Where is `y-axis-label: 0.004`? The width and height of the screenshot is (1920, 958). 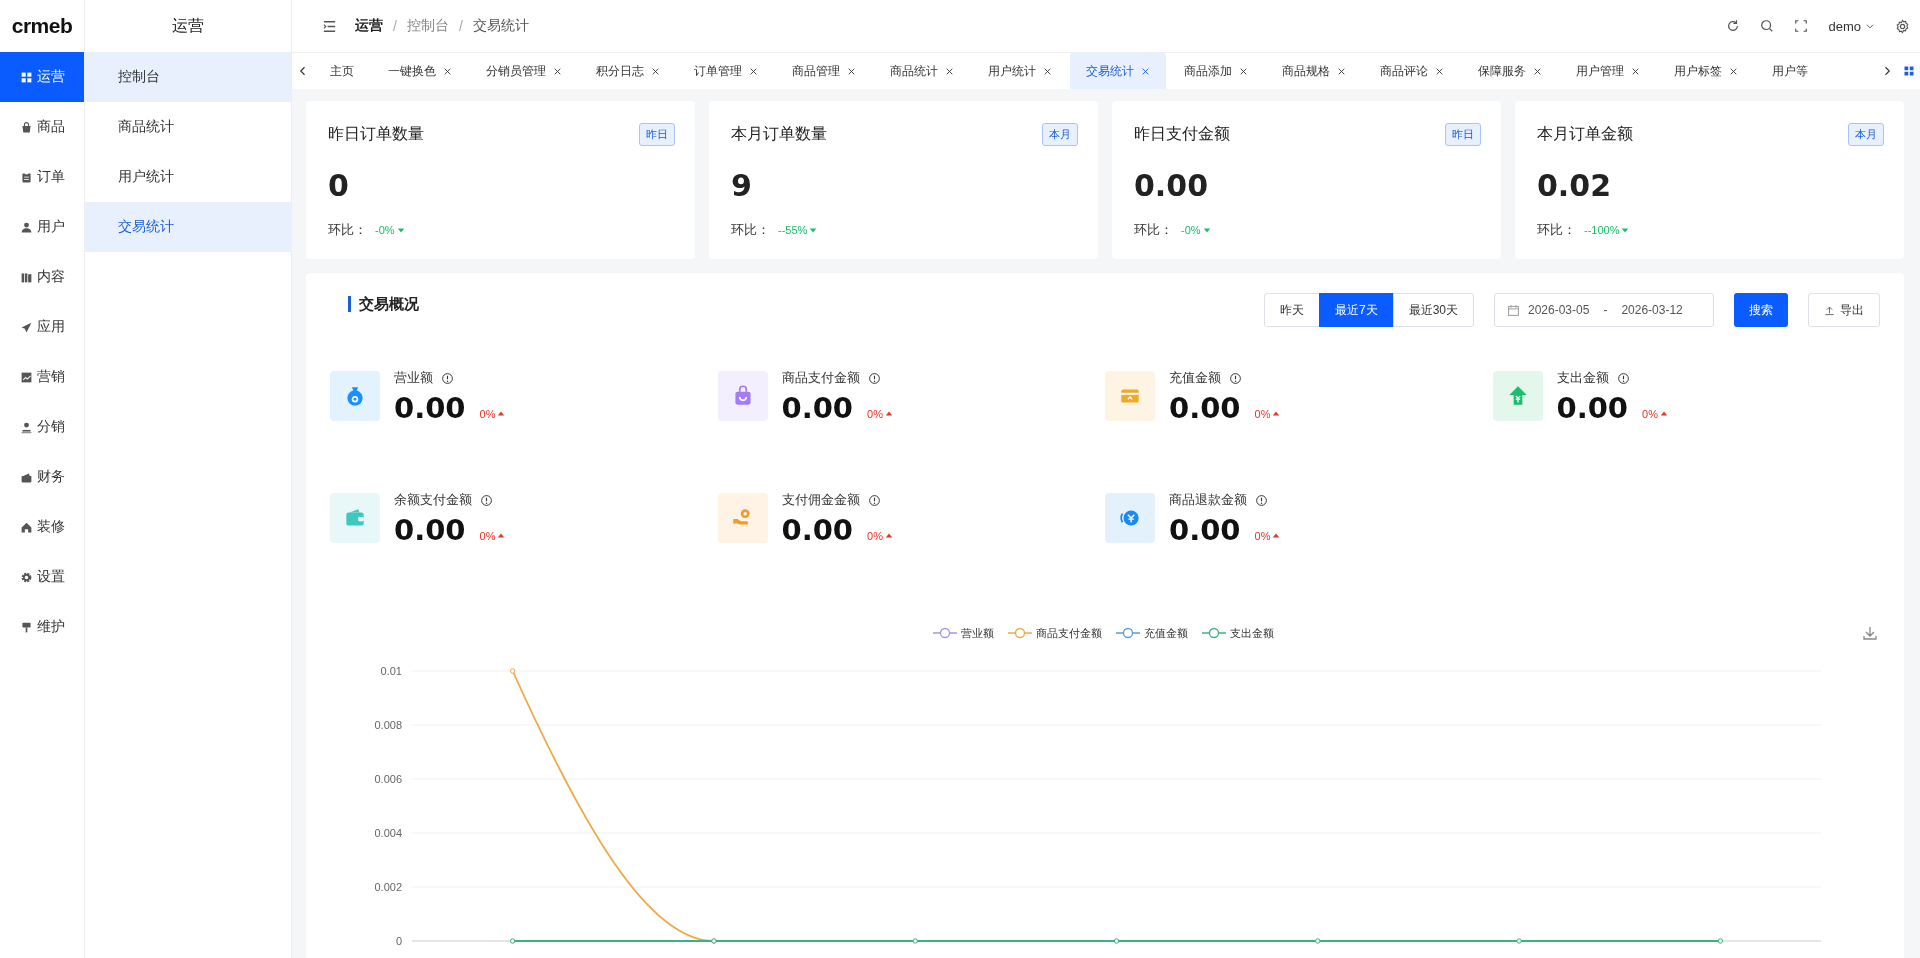
y-axis-label: 0.004 is located at coordinates (388, 833).